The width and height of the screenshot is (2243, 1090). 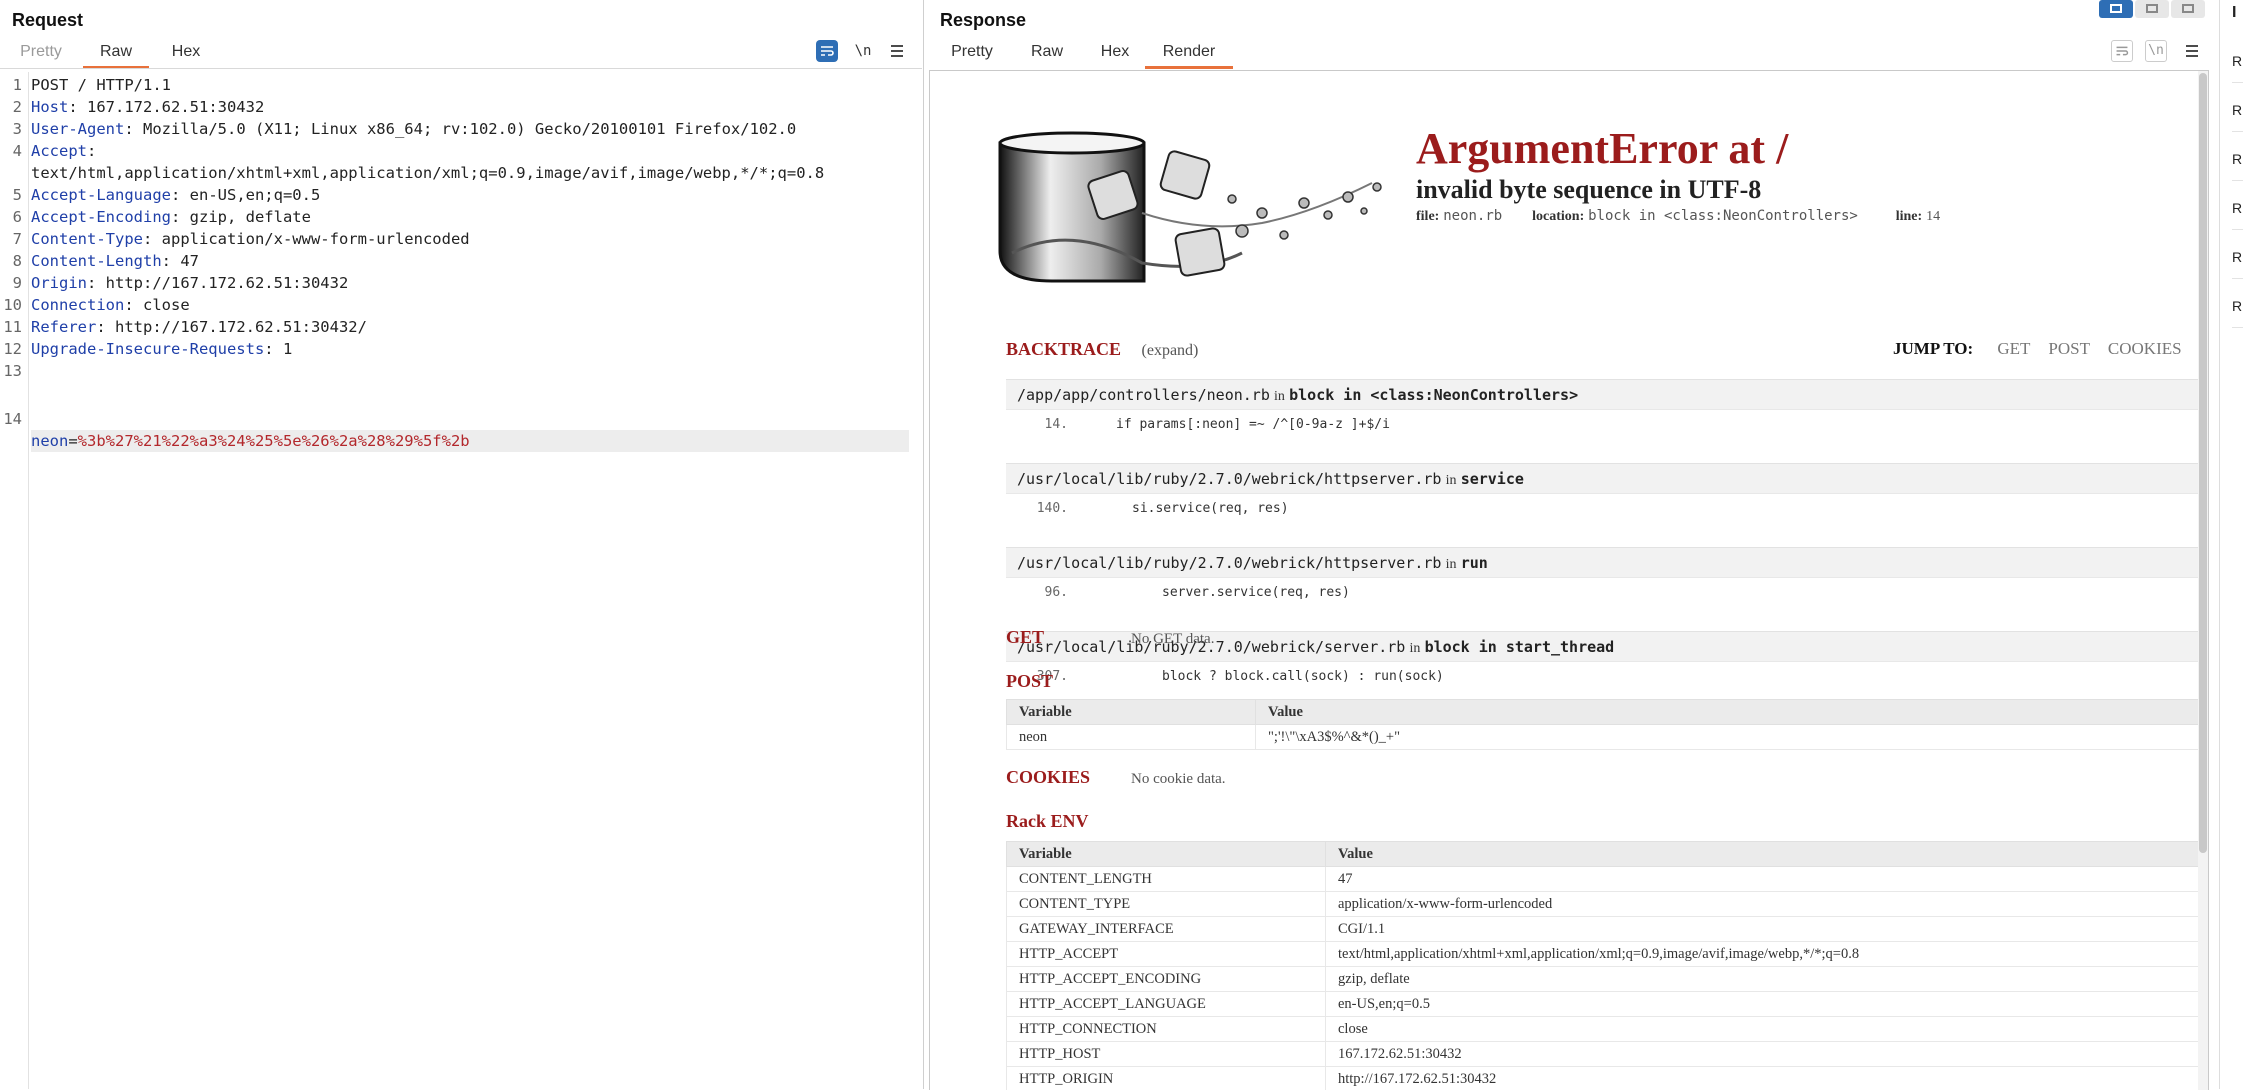 What do you see at coordinates (1166, 1054) in the screenshot?
I see `env-variable: HTTP_HOST` at bounding box center [1166, 1054].